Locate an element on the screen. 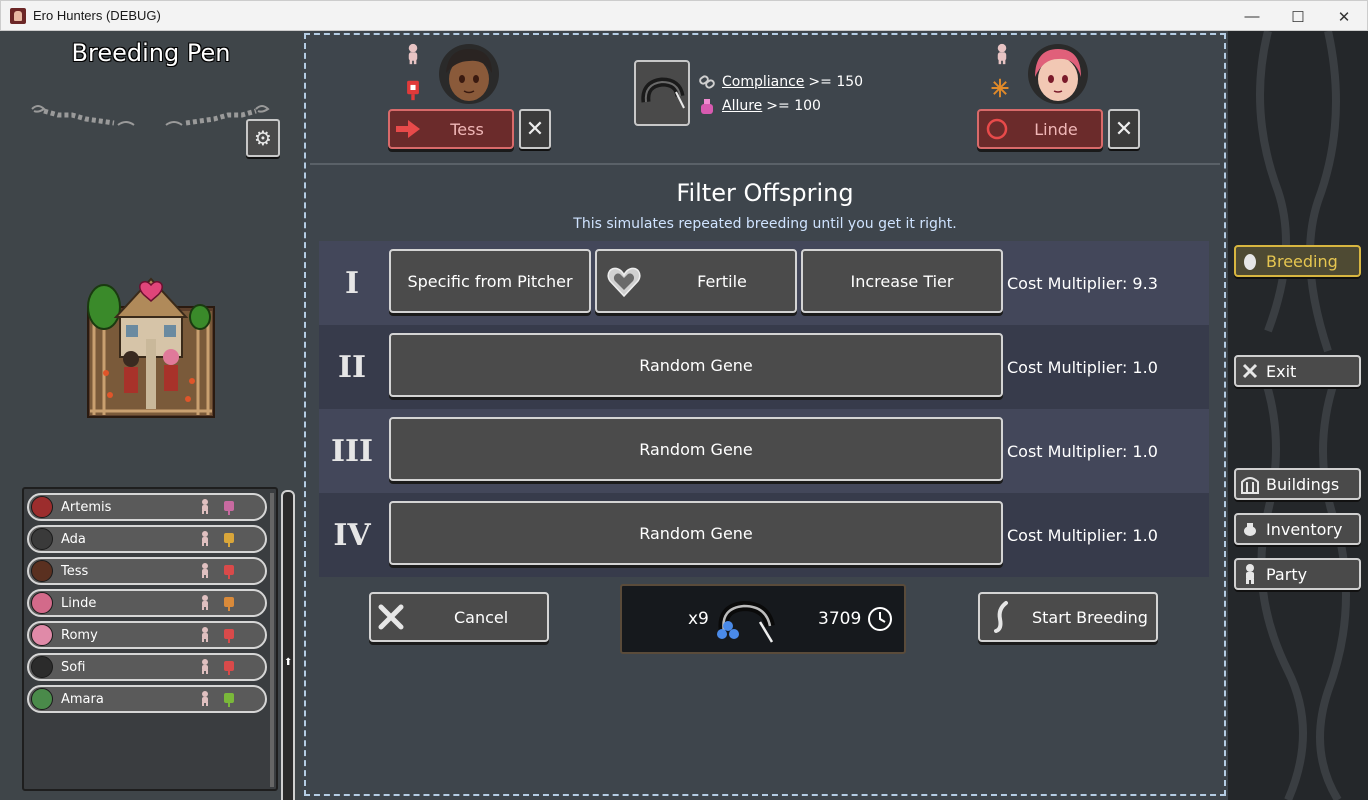 The image size is (1368, 800). character-name: Artemis is located at coordinates (86, 507).